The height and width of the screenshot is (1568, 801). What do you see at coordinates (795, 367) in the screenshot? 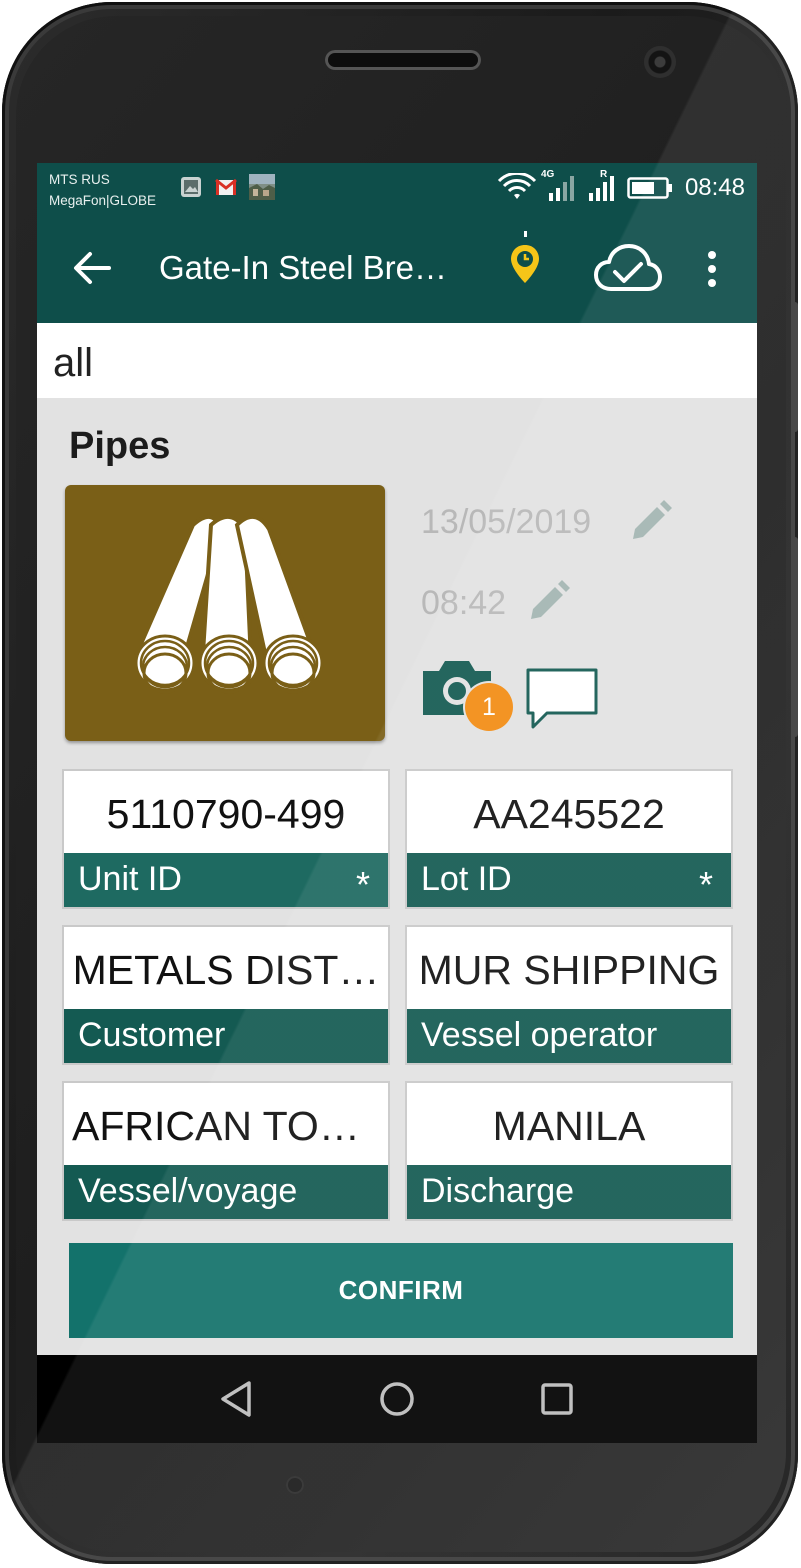
I see `volume-button` at bounding box center [795, 367].